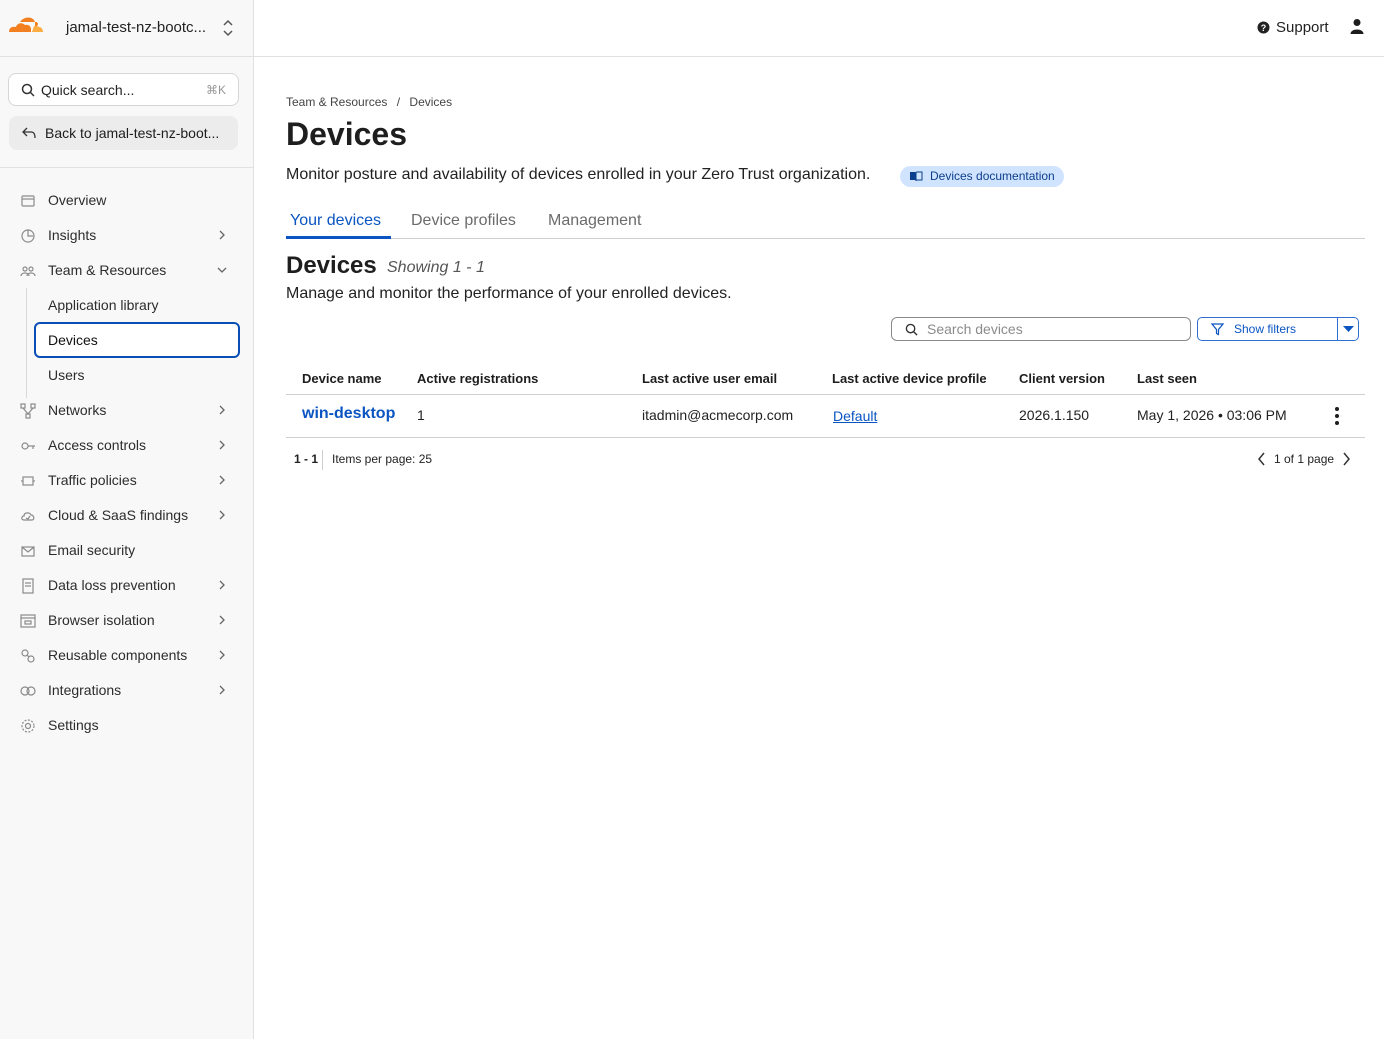  What do you see at coordinates (215, 90) in the screenshot?
I see `quick-search-shortcut: ⌘K` at bounding box center [215, 90].